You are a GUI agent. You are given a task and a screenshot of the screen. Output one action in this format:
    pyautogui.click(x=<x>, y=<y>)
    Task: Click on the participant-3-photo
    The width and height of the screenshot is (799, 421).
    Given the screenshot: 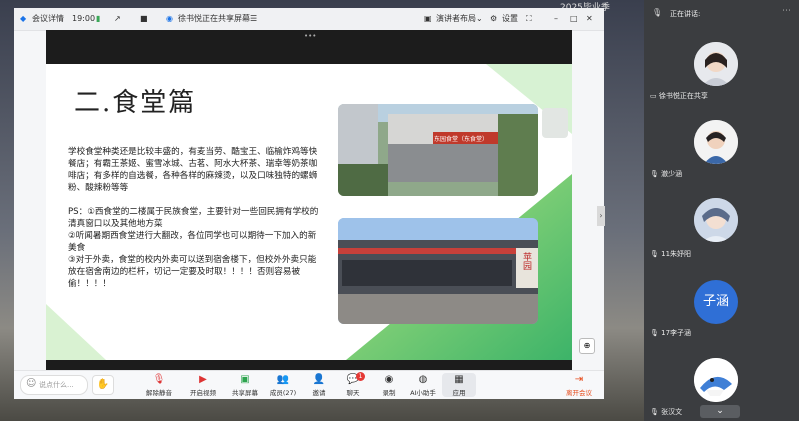 What is the action you would take?
    pyautogui.click(x=716, y=220)
    